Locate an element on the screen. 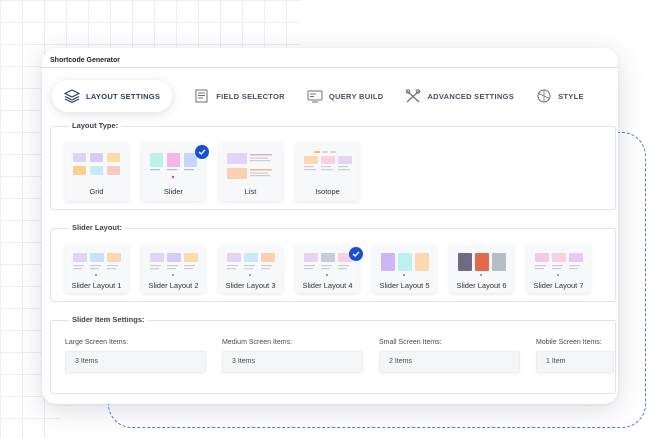 The image size is (648, 438). option-label: Slider Layout 1 is located at coordinates (96, 285).